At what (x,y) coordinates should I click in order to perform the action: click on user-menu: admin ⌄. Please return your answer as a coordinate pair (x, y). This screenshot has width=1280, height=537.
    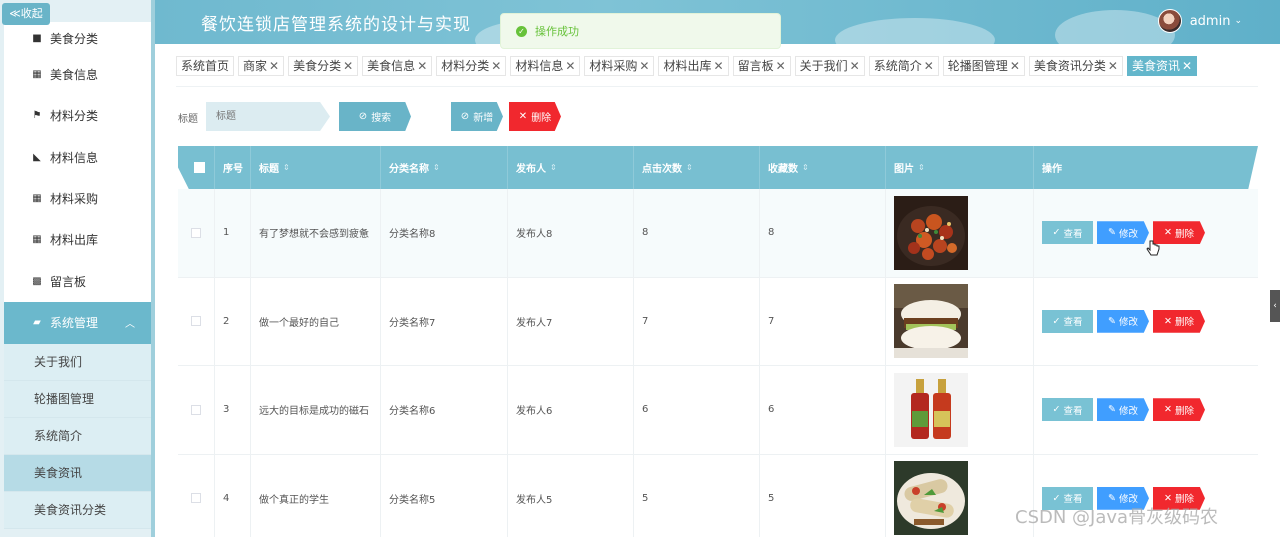
    Looking at the image, I should click on (1199, 21).